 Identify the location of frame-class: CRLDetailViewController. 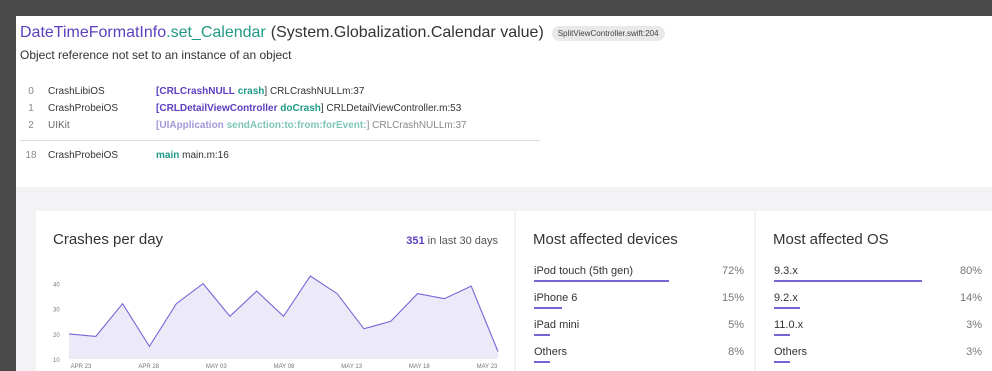
(218, 108).